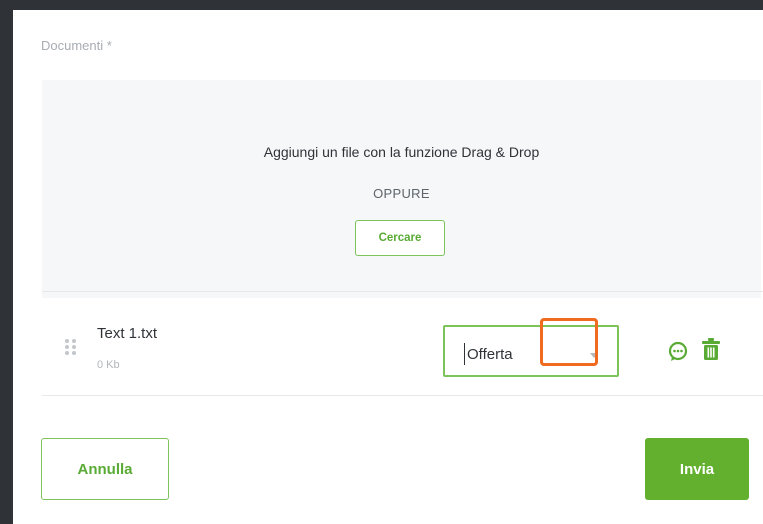 This screenshot has height=524, width=763. Describe the element at coordinates (105, 469) in the screenshot. I see `cancel-button: Annulla` at that location.